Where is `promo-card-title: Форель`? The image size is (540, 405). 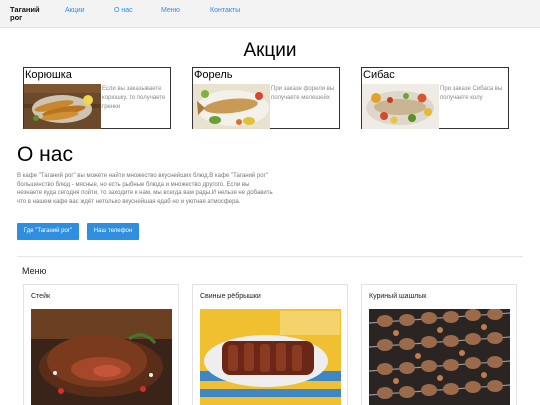 promo-card-title: Форель is located at coordinates (213, 75).